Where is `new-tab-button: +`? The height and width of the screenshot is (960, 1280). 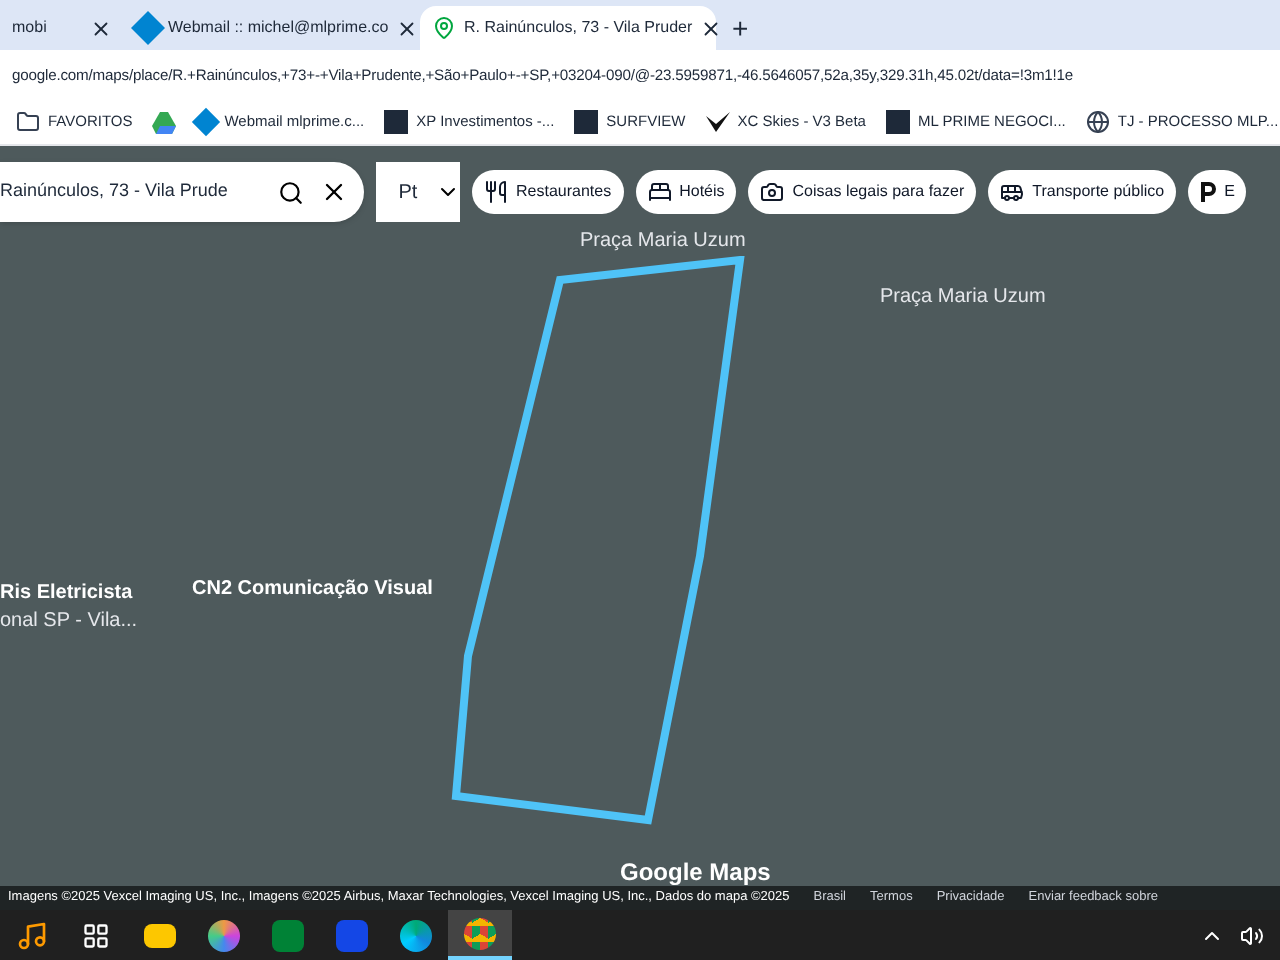
new-tab-button: + is located at coordinates (740, 28).